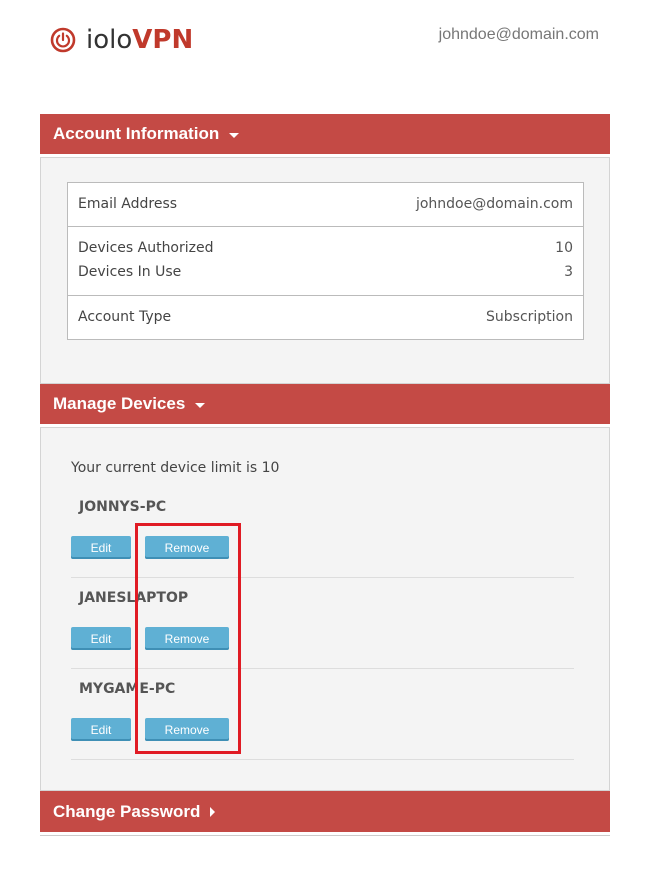 The height and width of the screenshot is (876, 653). Describe the element at coordinates (163, 40) in the screenshot. I see `logo-text-vpn: VPN` at that location.